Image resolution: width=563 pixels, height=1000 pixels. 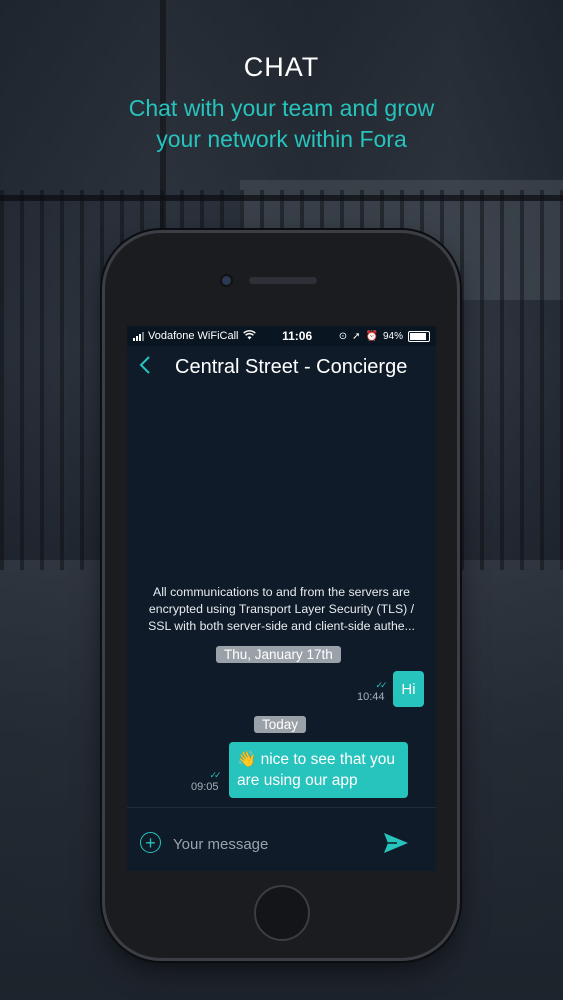 What do you see at coordinates (459, 415) in the screenshot?
I see `phone-power-button` at bounding box center [459, 415].